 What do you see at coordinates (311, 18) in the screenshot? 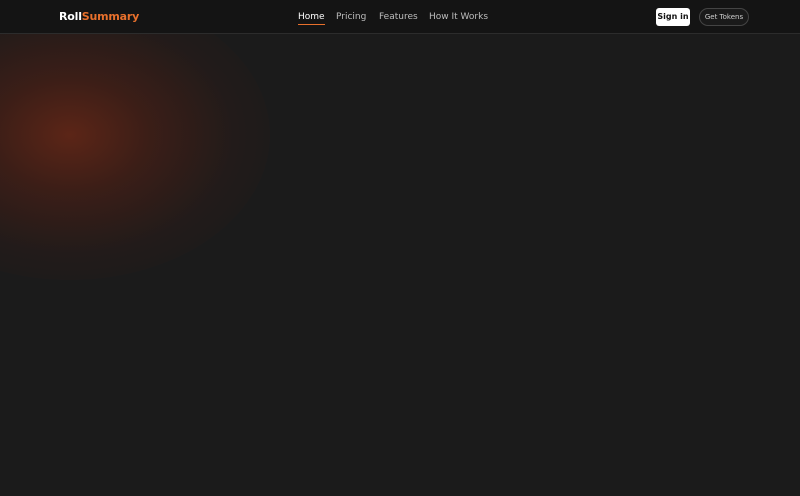
I see `nav-link-home: Home` at bounding box center [311, 18].